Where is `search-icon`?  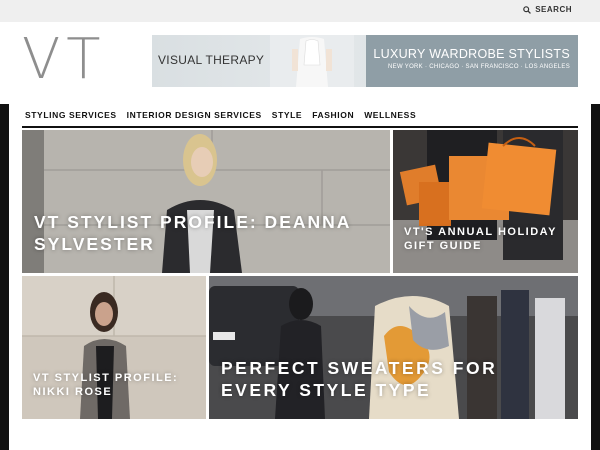 search-icon is located at coordinates (527, 9).